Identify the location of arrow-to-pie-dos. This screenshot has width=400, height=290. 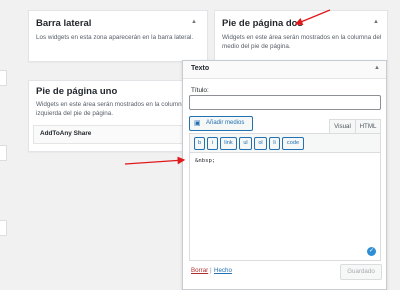
(312, 17).